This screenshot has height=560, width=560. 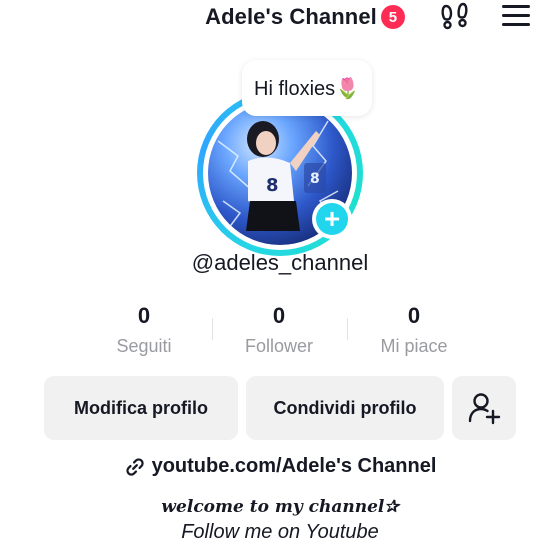 What do you see at coordinates (414, 329) in the screenshot?
I see `stat-likes: 0 Mi piace` at bounding box center [414, 329].